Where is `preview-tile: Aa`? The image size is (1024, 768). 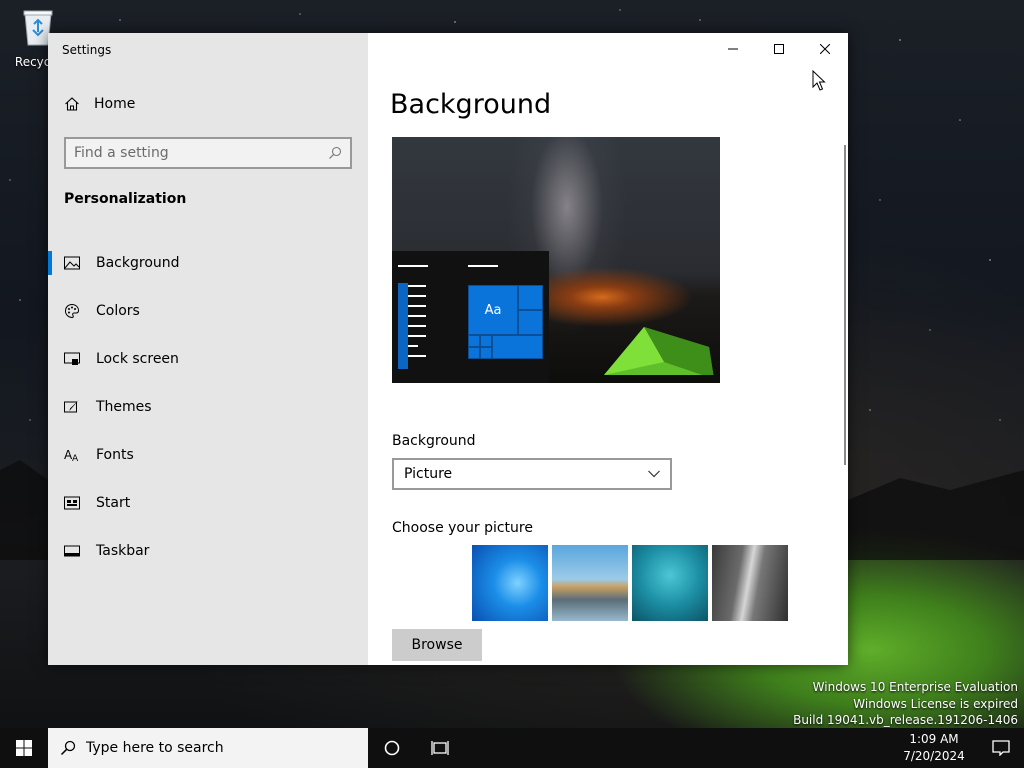 preview-tile: Aa is located at coordinates (493, 310).